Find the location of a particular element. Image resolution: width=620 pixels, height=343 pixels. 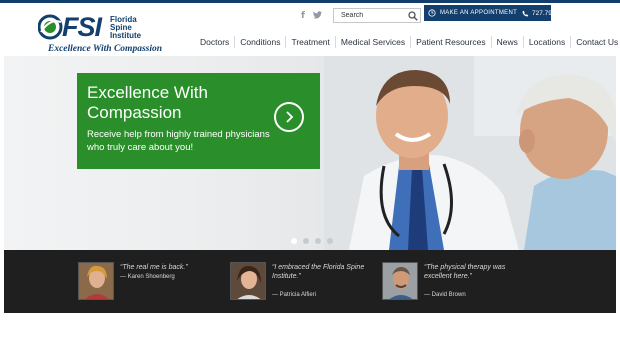

next-slide-button is located at coordinates (289, 117).